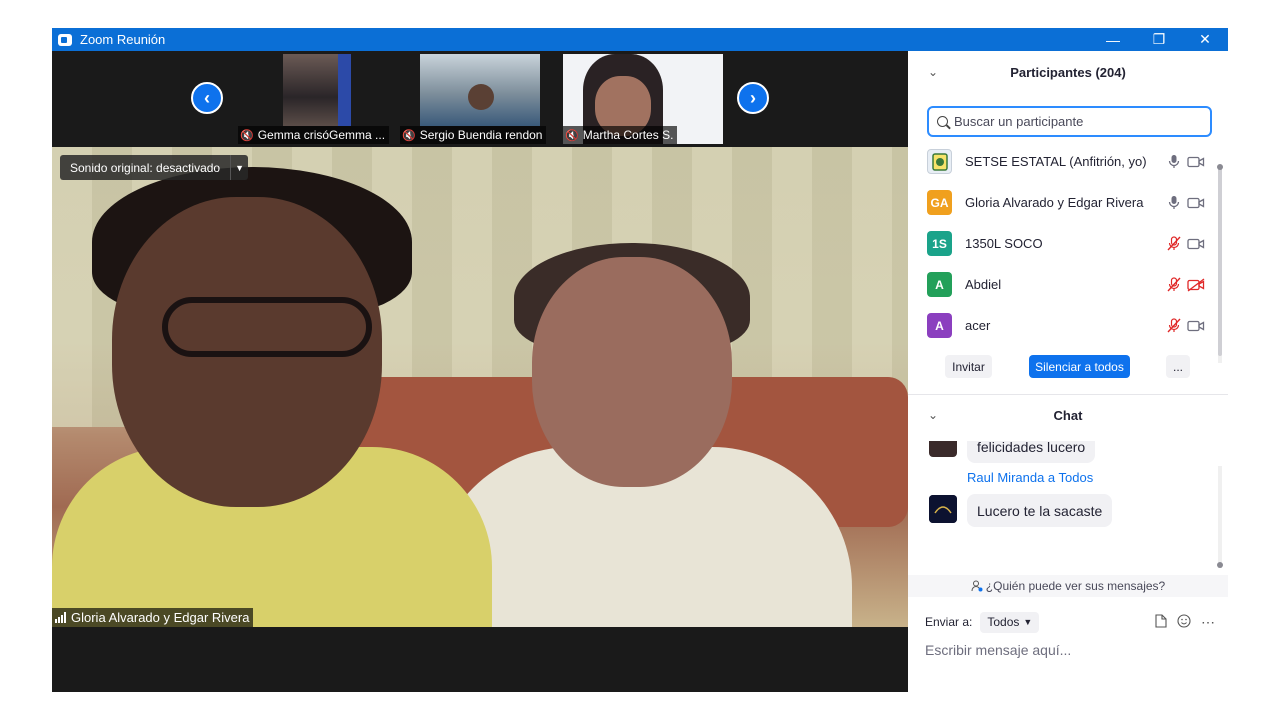 This screenshot has width=1280, height=720. What do you see at coordinates (978, 325) in the screenshot?
I see `participant-name: acer` at bounding box center [978, 325].